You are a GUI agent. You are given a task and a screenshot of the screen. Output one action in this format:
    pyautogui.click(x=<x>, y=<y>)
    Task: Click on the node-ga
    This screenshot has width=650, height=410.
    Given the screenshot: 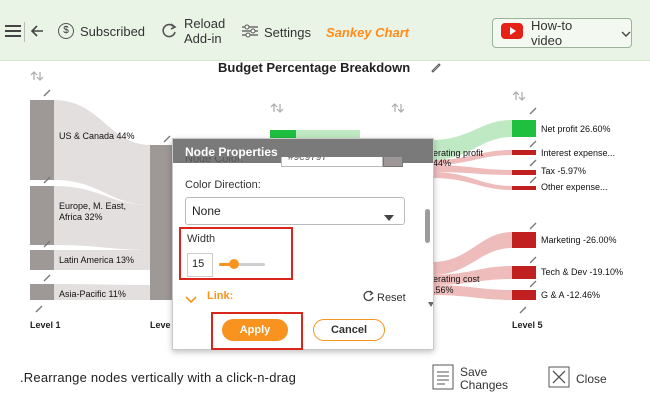 What is the action you would take?
    pyautogui.click(x=524, y=295)
    